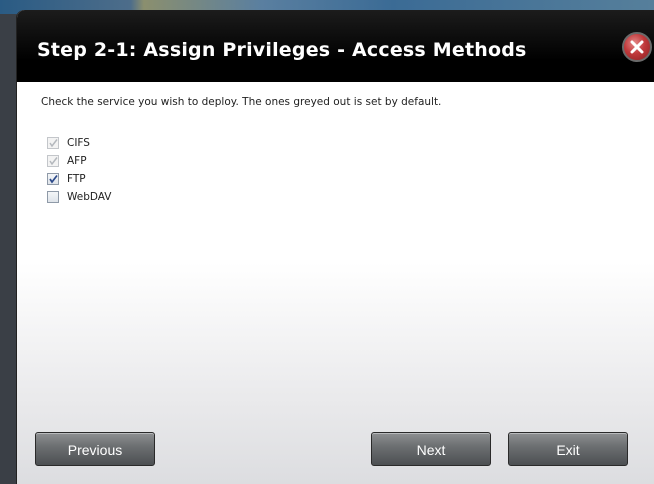 The image size is (654, 484). What do you see at coordinates (89, 197) in the screenshot?
I see `webdav-label: WebDAV` at bounding box center [89, 197].